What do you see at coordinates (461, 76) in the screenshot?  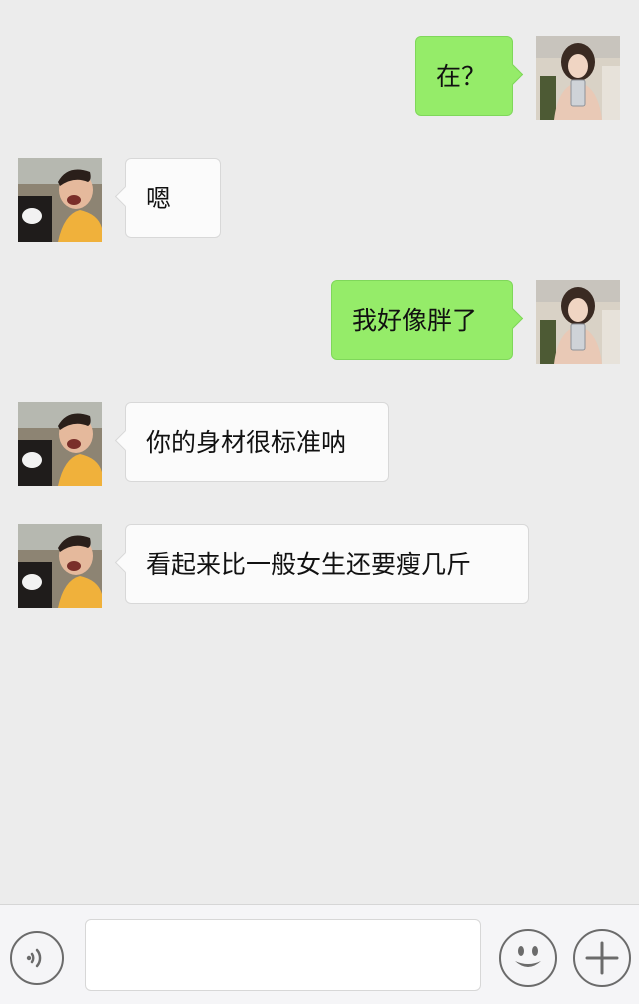 I see `message-text: 在？` at bounding box center [461, 76].